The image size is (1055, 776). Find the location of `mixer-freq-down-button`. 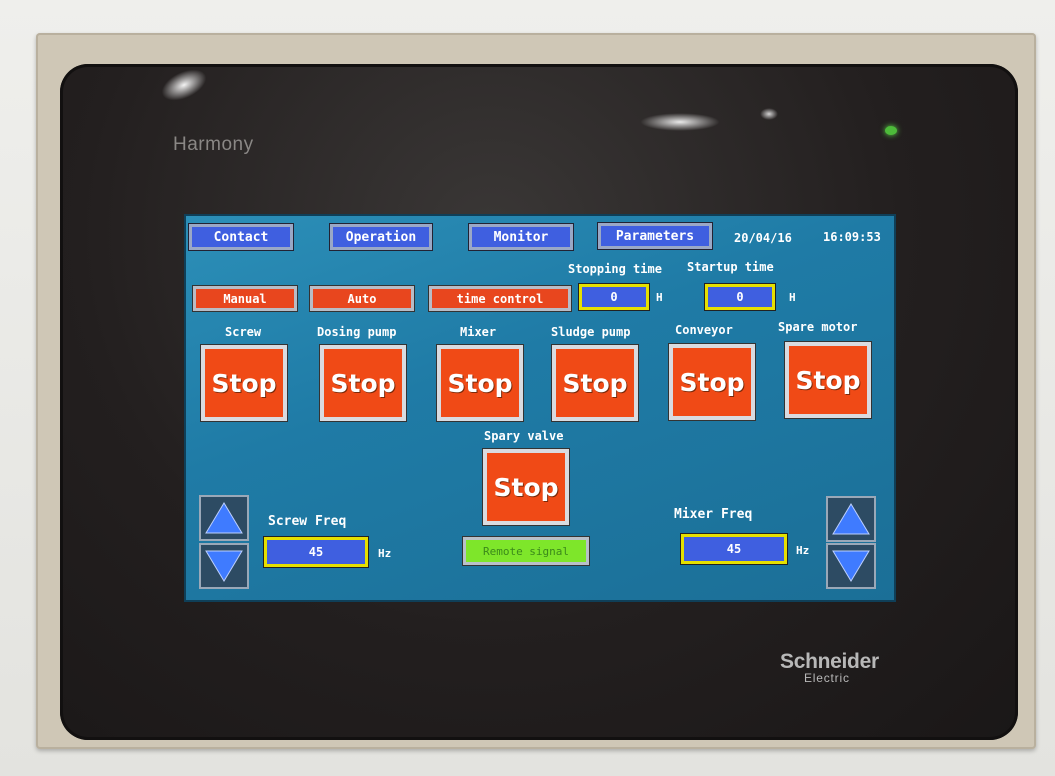

mixer-freq-down-button is located at coordinates (851, 566).